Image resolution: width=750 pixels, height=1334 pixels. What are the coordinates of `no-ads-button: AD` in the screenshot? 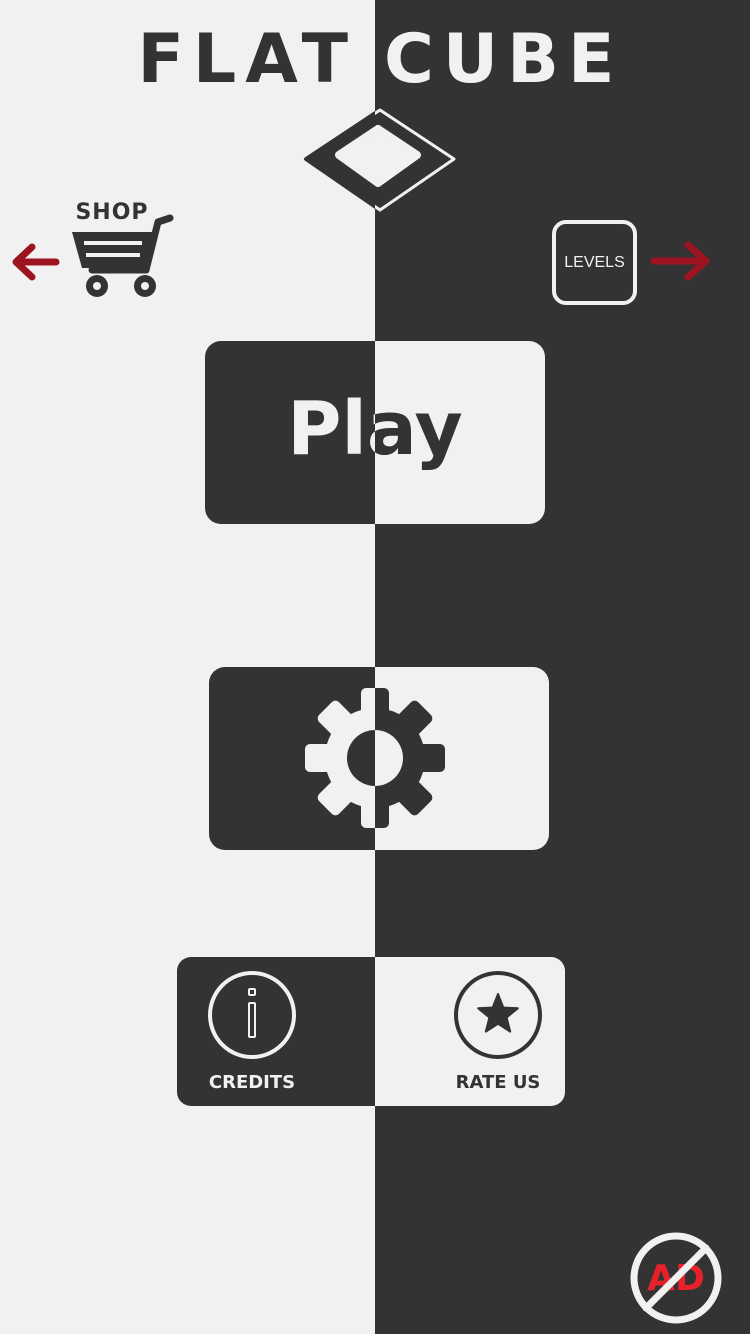 It's located at (676, 1278).